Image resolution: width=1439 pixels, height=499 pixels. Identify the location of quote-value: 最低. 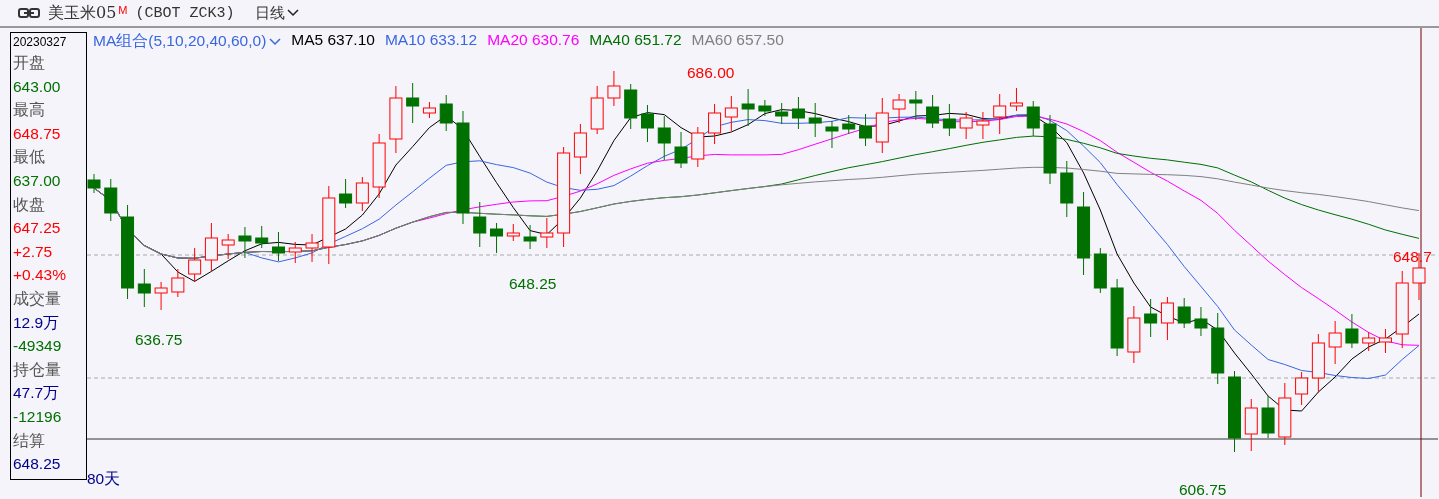
(29, 157).